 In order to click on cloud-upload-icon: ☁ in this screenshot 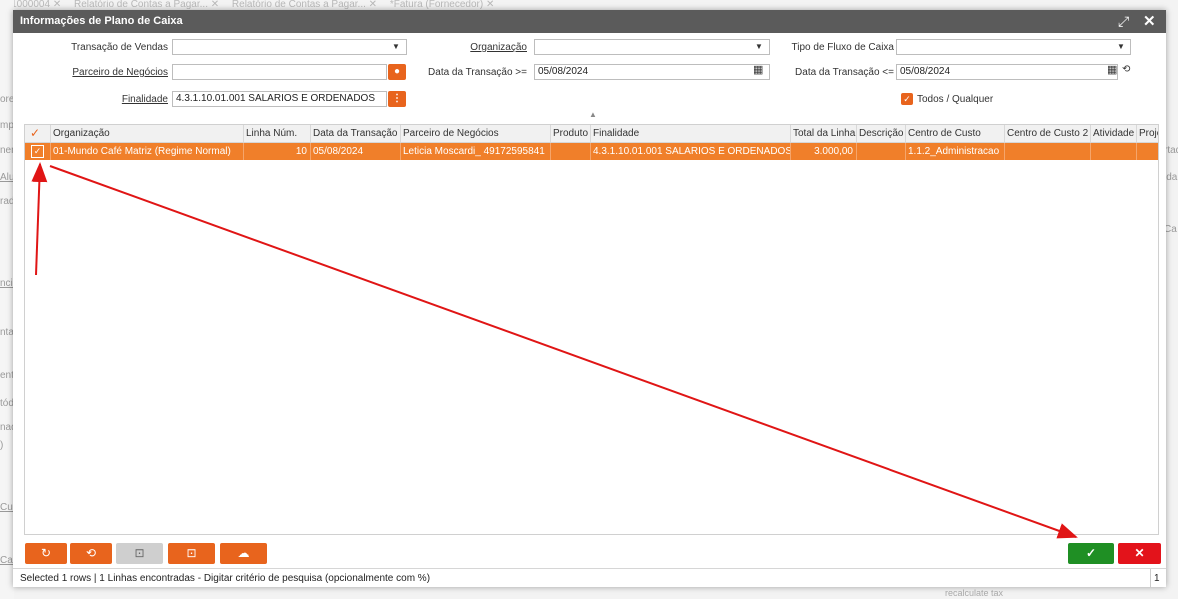, I will do `click(243, 553)`.